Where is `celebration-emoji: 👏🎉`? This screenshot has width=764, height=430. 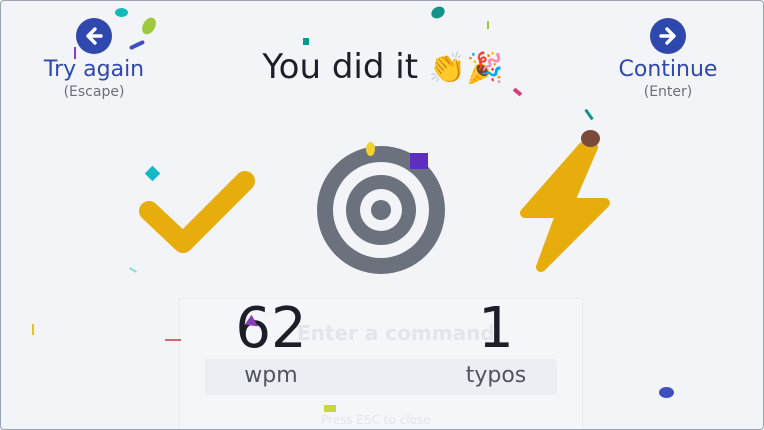 celebration-emoji: 👏🎉 is located at coordinates (466, 68).